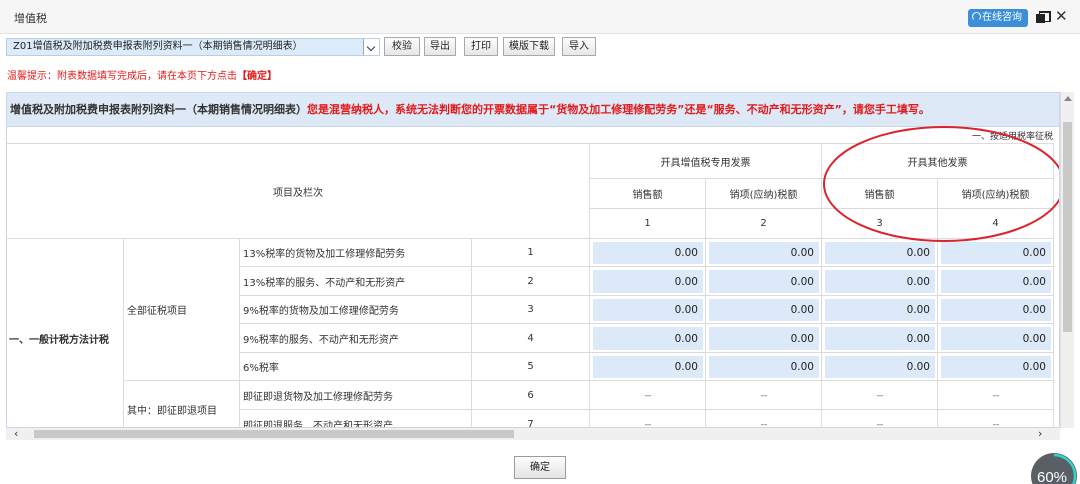  What do you see at coordinates (30, 18) in the screenshot?
I see `window-title: 增值税` at bounding box center [30, 18].